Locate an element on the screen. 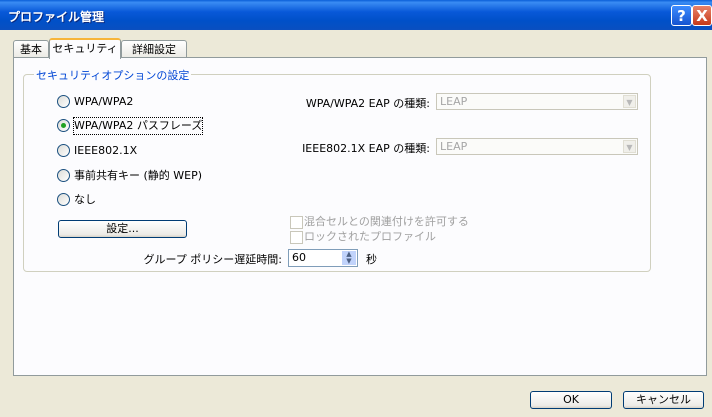 This screenshot has height=417, width=712. close-button: X is located at coordinates (702, 15).